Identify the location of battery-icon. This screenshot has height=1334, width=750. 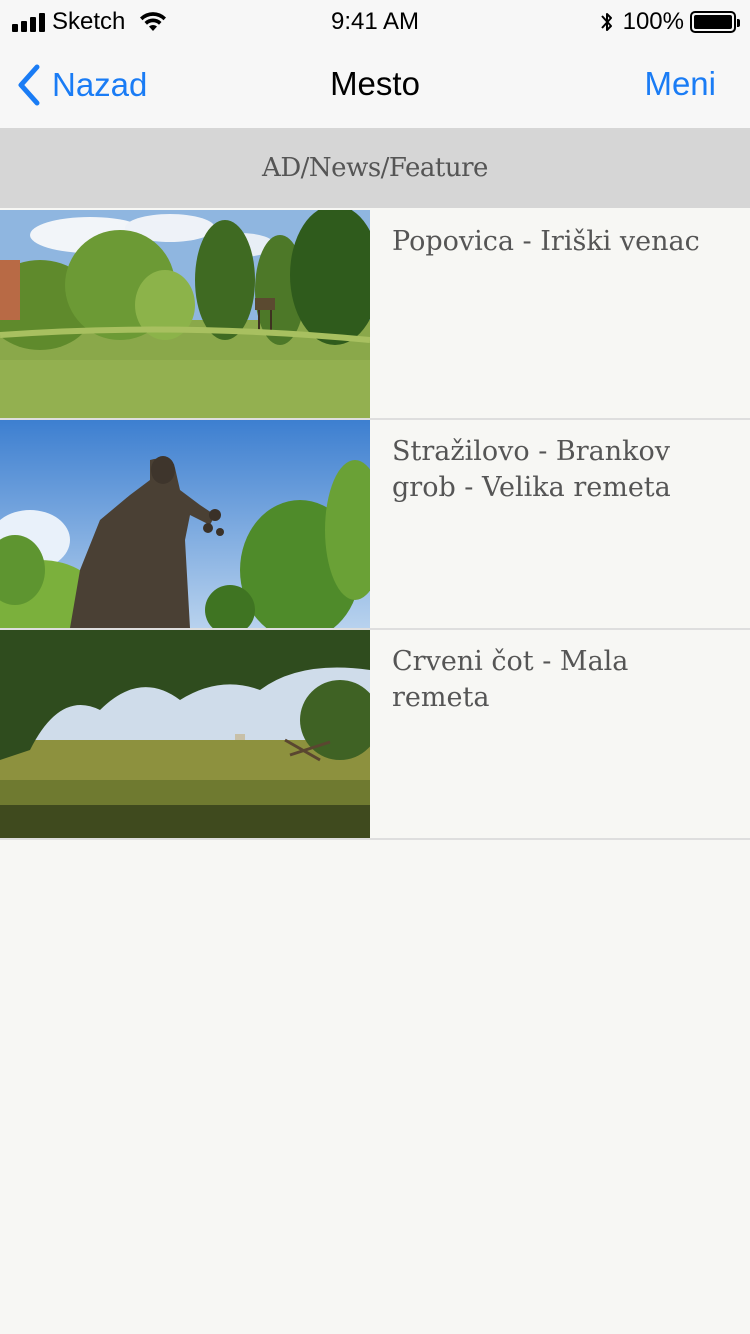
(715, 22).